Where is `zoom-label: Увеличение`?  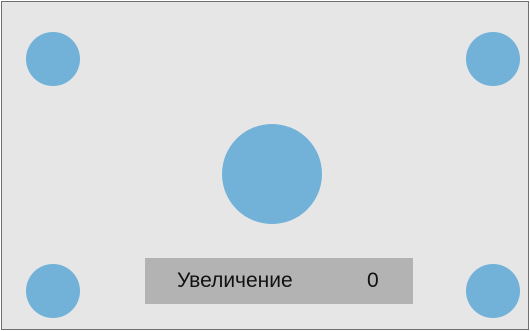
zoom-label: Увеличение is located at coordinates (235, 280).